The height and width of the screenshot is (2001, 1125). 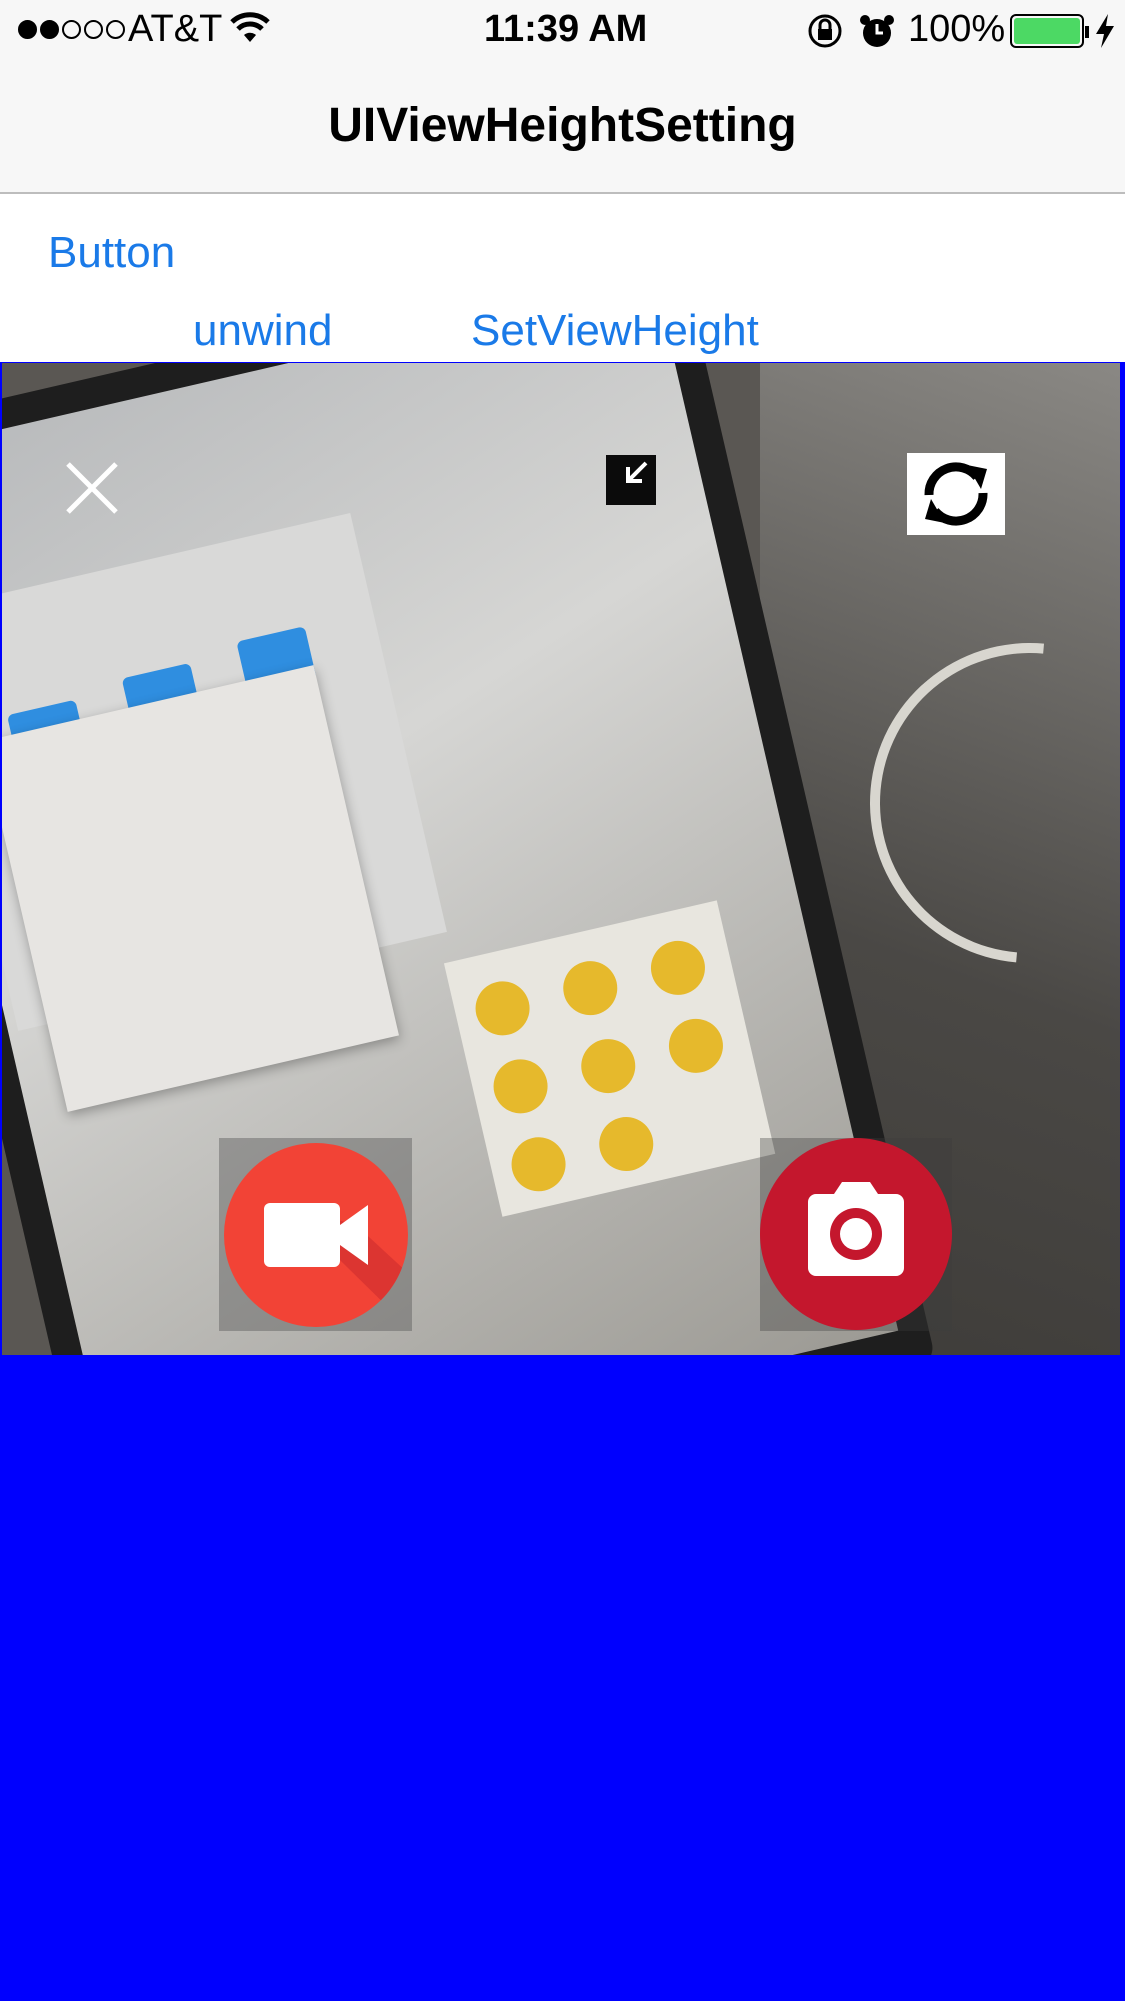 I want to click on set-view-height-button: SetViewHeight, so click(x=615, y=331).